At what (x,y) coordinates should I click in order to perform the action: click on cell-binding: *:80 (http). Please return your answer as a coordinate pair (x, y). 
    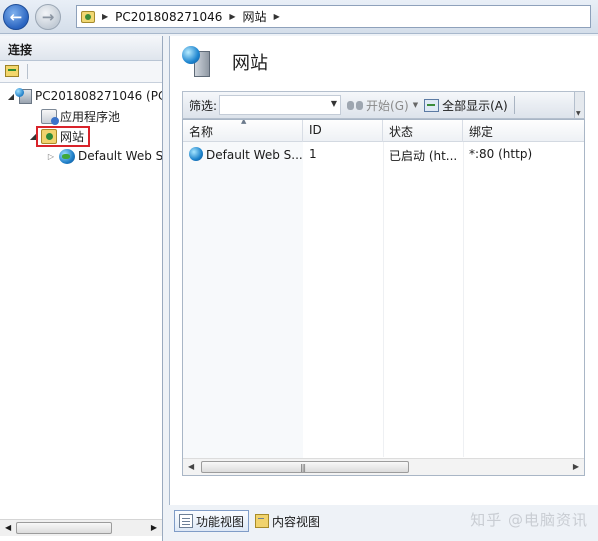
    Looking at the image, I should click on (523, 154).